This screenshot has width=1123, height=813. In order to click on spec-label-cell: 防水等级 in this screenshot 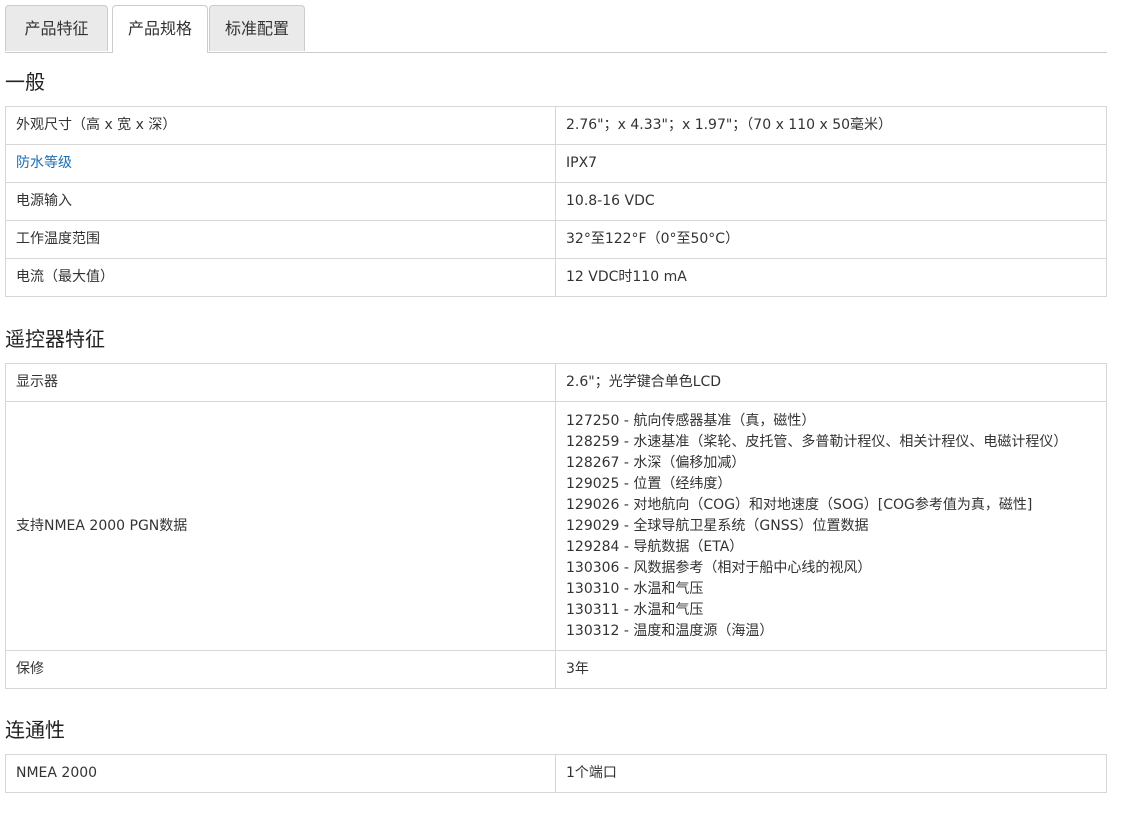, I will do `click(280, 163)`.